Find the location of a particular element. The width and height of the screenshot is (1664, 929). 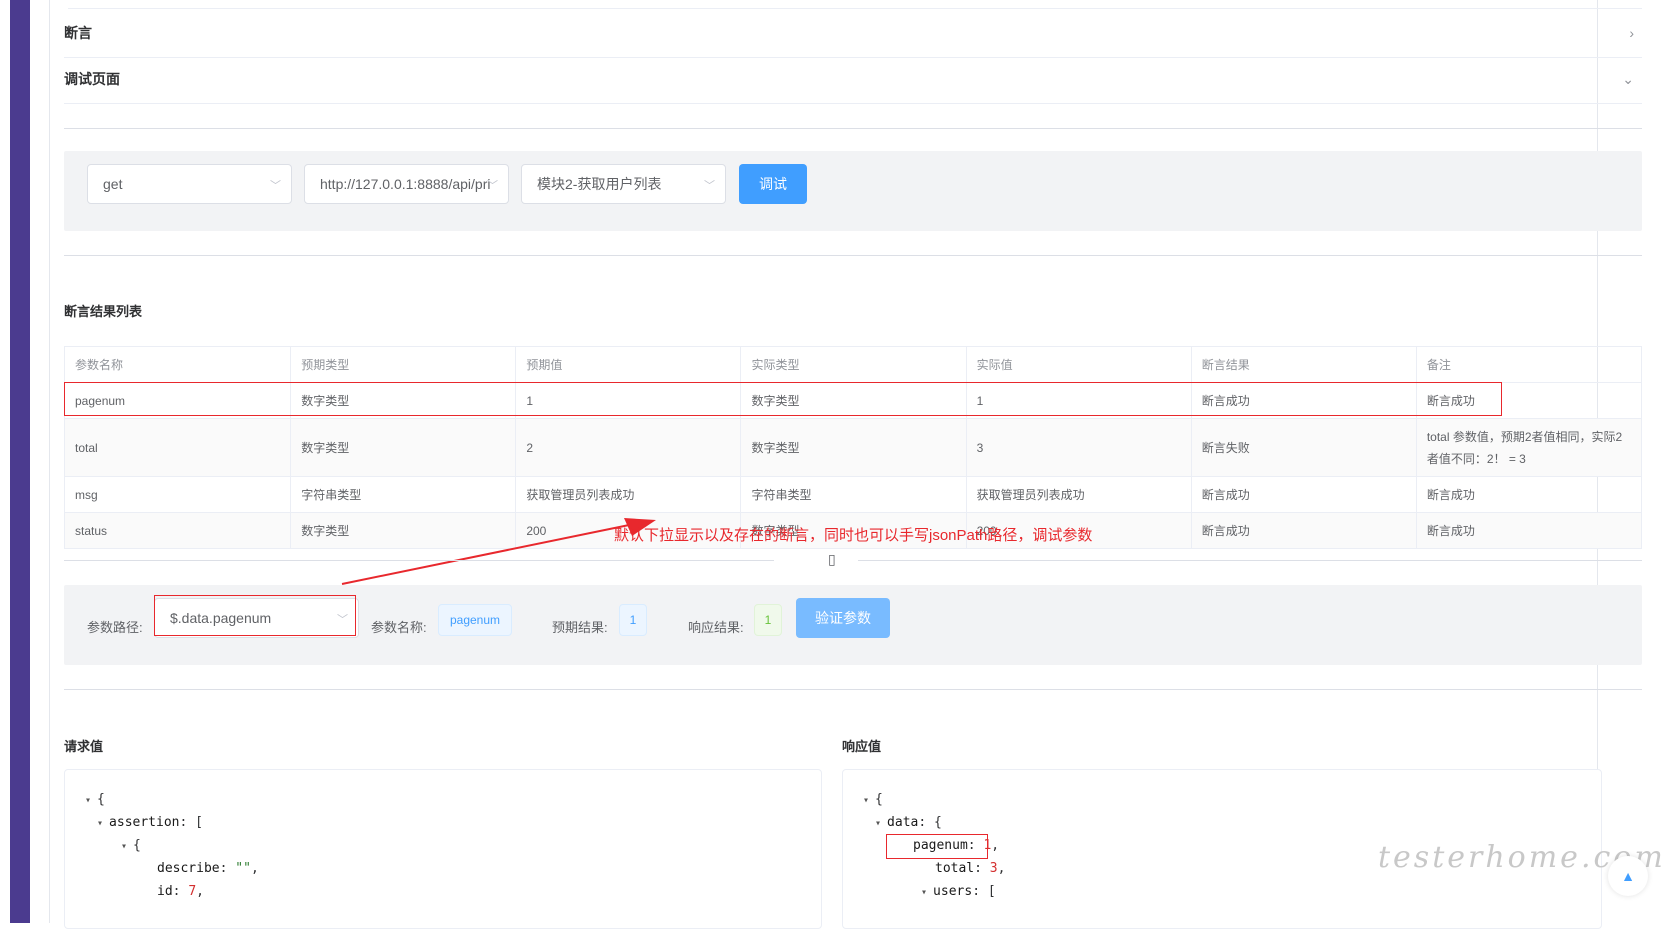

json-number: 3 is located at coordinates (993, 868).